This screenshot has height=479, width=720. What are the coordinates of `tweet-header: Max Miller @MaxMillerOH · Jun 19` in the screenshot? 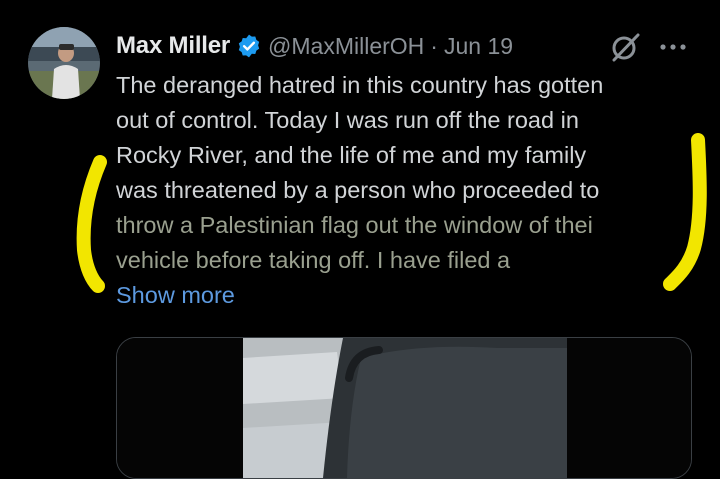 It's located at (314, 46).